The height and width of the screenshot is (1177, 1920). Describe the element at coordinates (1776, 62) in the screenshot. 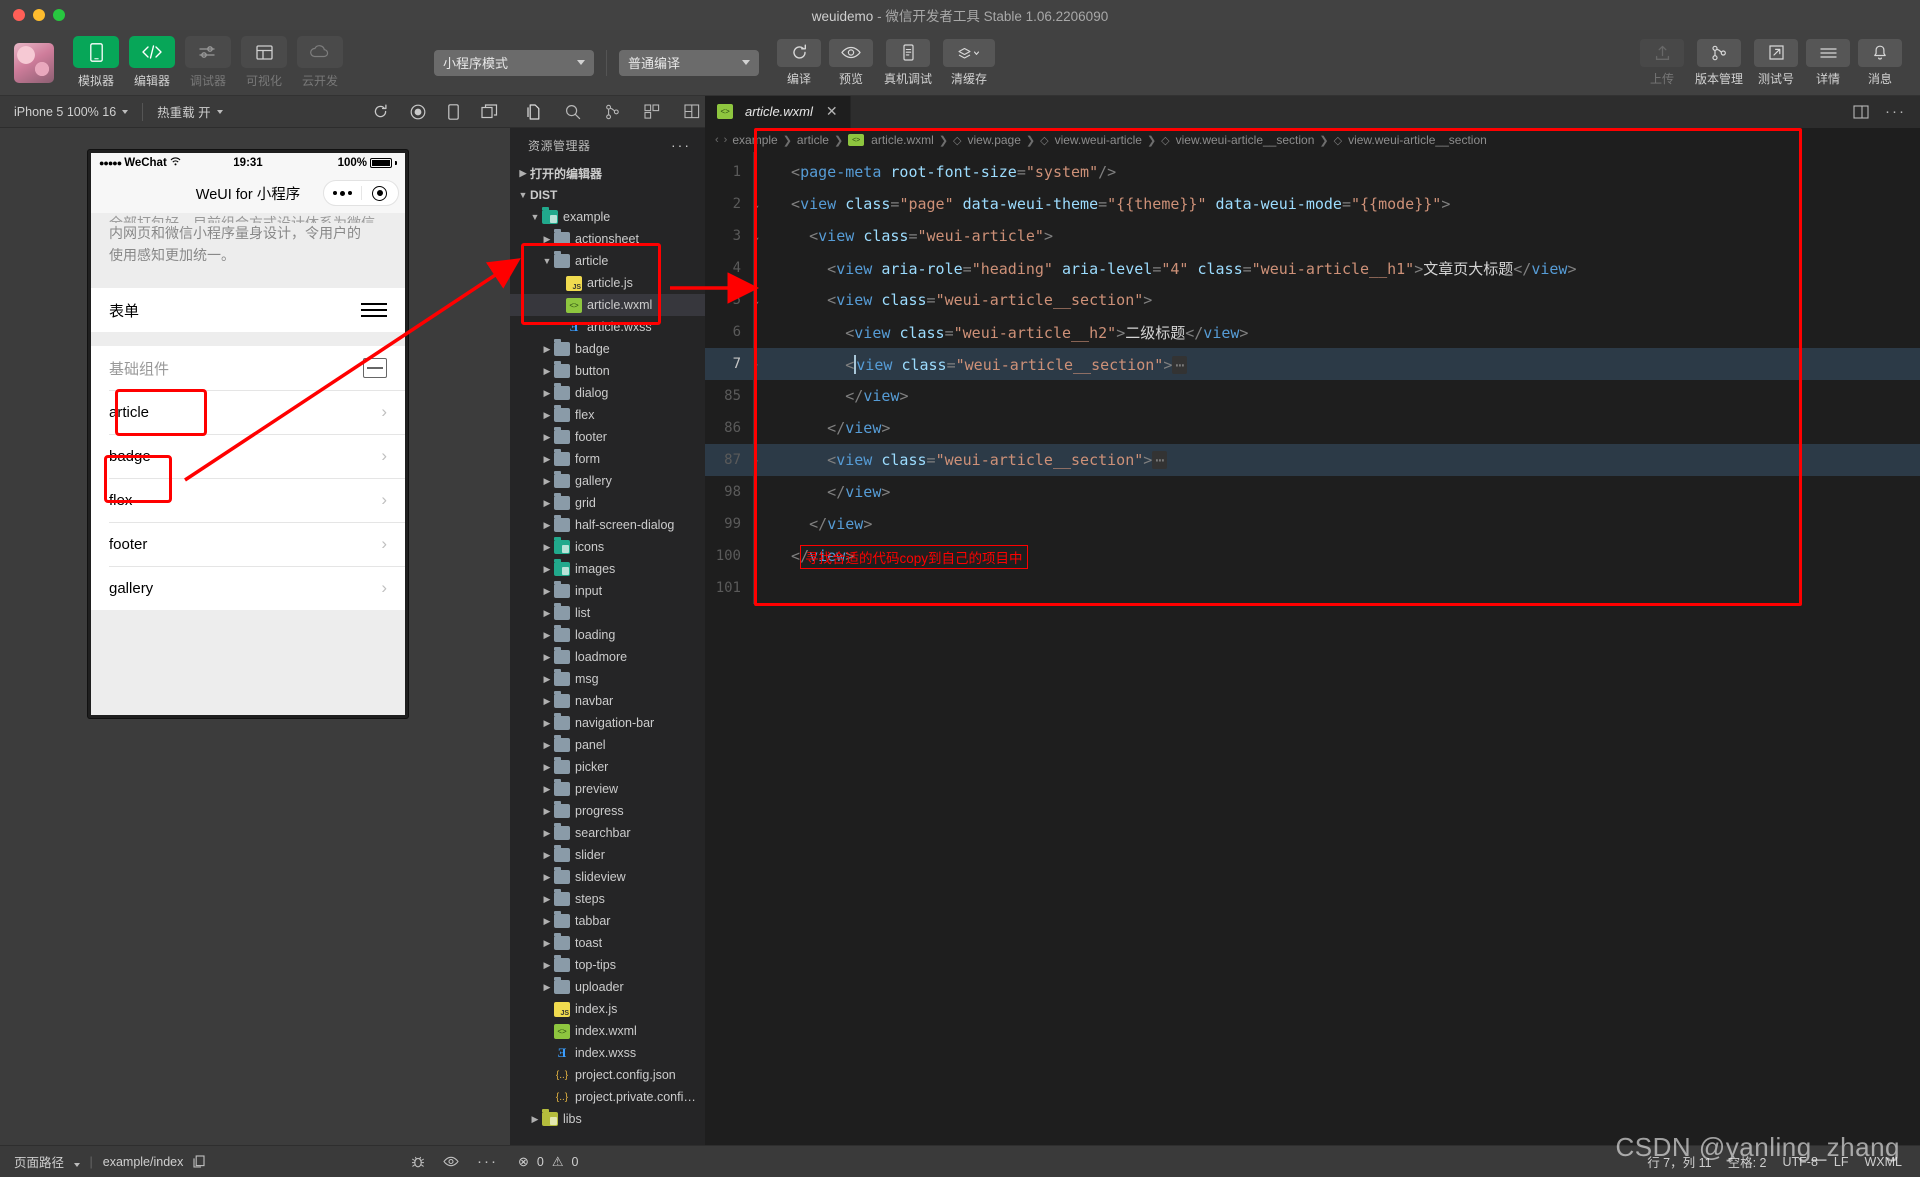

I see `test-account-button: 测试号` at that location.